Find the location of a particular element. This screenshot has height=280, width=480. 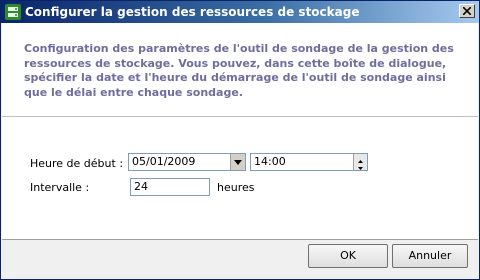

interval-input: 24 is located at coordinates (170, 187).